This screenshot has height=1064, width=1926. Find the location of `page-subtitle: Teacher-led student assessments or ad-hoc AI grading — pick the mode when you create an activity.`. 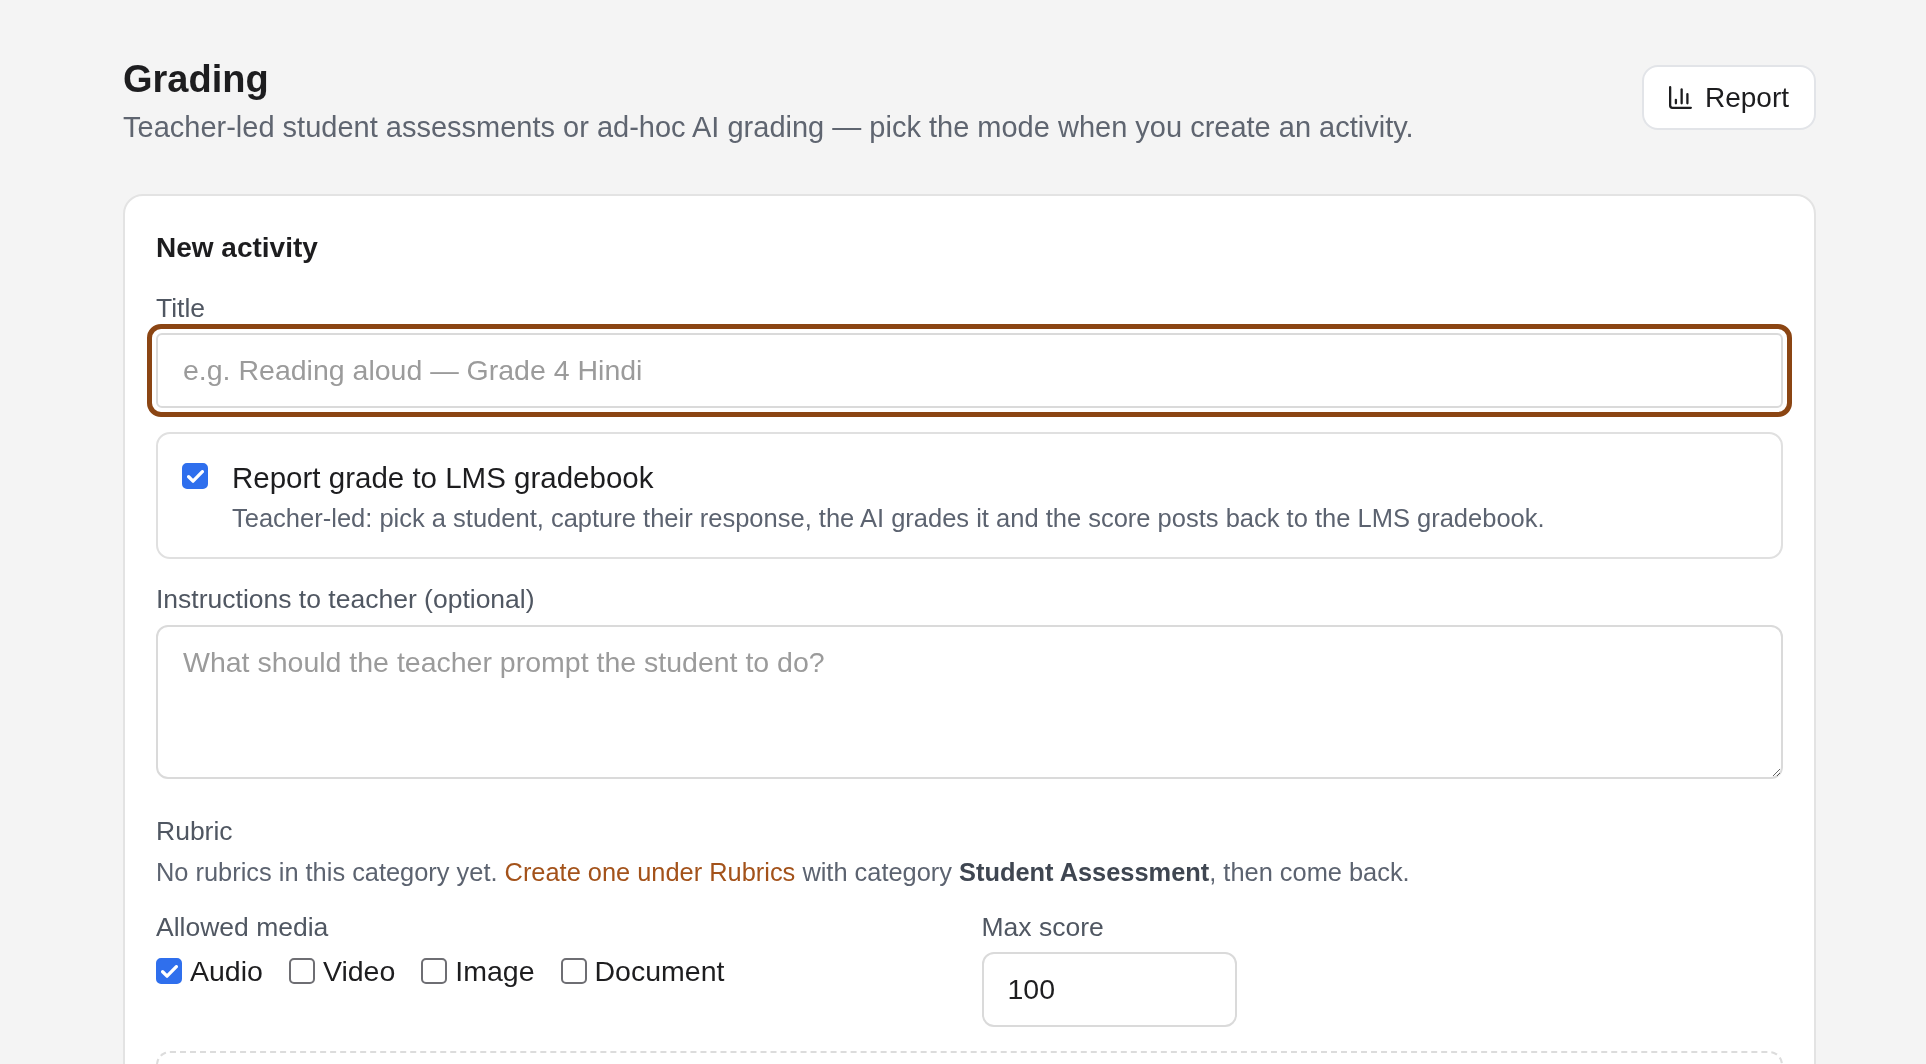

page-subtitle: Teacher-led student assessments or ad-hoc AI grading — pick the mode when you create an activity. is located at coordinates (768, 127).